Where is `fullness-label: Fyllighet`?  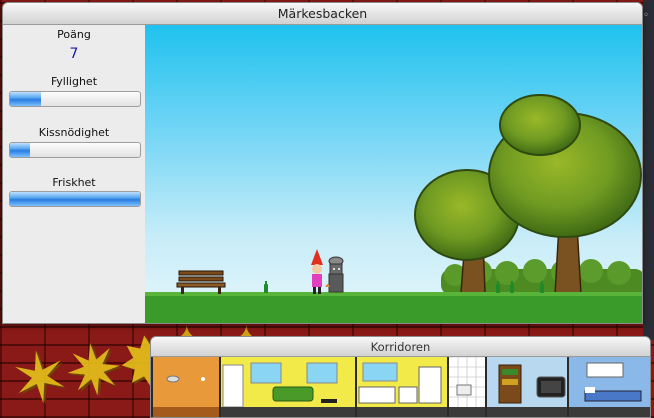
fullness-label: Fyllighet is located at coordinates (74, 81).